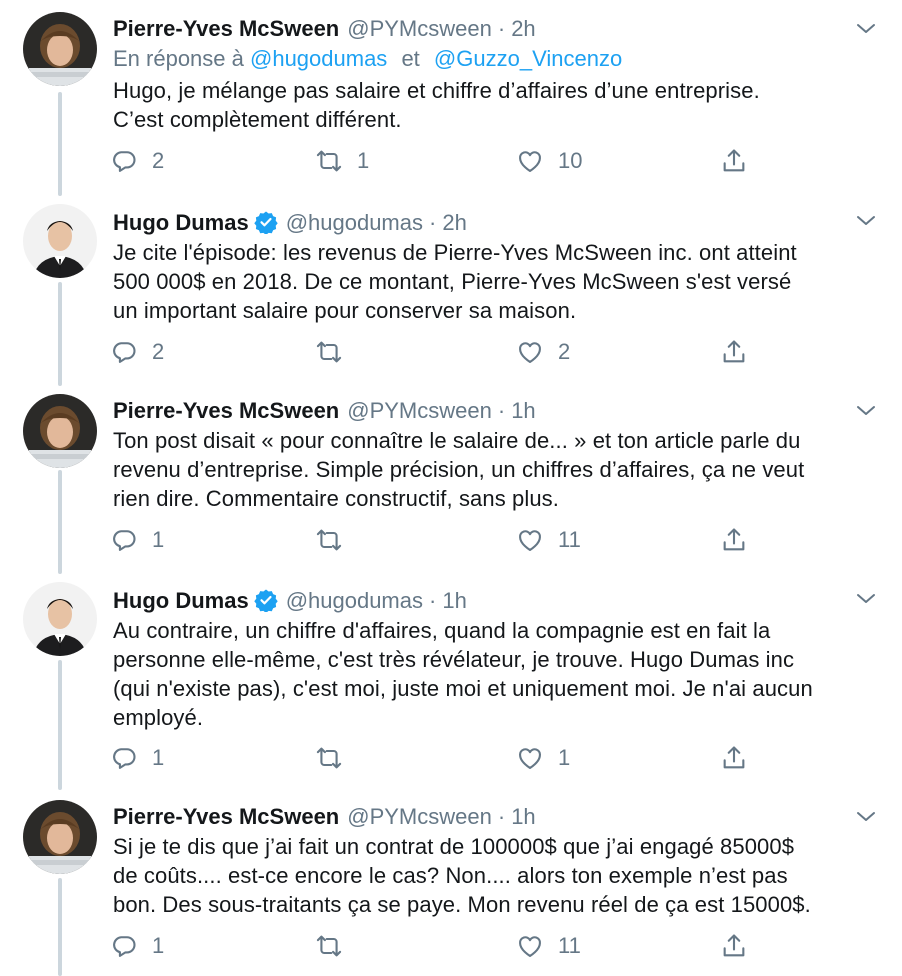 The image size is (902, 976). What do you see at coordinates (363, 160) in the screenshot?
I see `retweet-count: 1` at bounding box center [363, 160].